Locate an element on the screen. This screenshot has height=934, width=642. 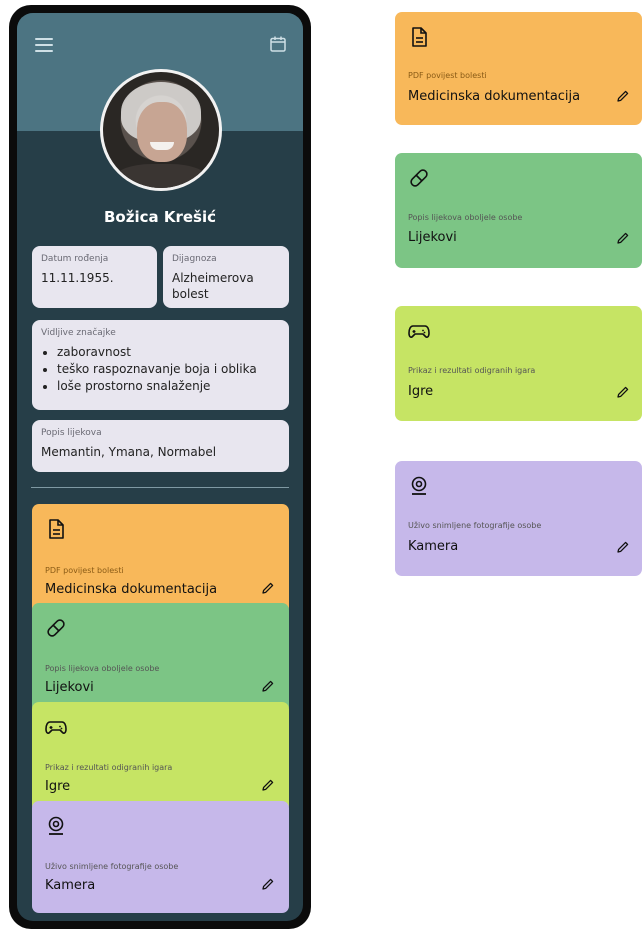
diagnosis-card: Dijagnoza Alzheimerova bolest is located at coordinates (226, 277).